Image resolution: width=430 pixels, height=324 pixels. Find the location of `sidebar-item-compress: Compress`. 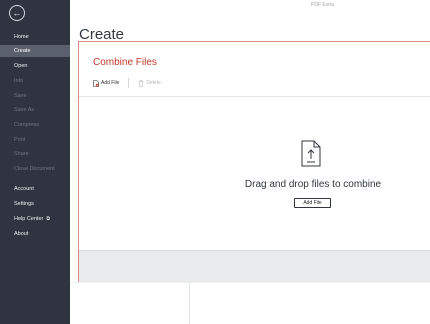

sidebar-item-compress: Compress is located at coordinates (35, 125).